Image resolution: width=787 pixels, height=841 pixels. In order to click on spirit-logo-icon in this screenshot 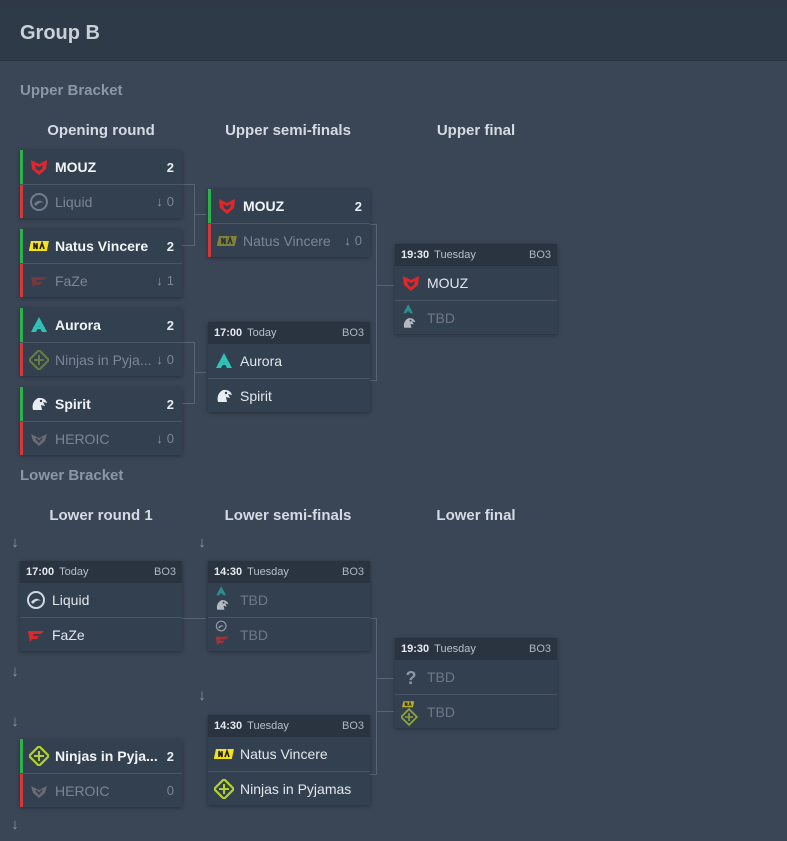, I will do `click(39, 404)`.